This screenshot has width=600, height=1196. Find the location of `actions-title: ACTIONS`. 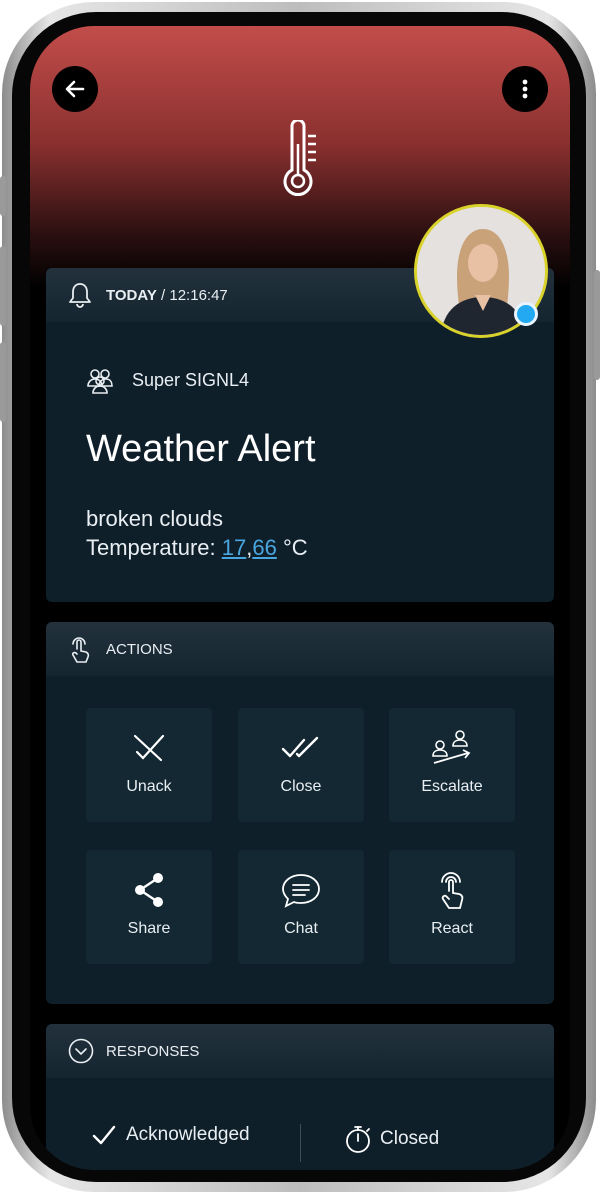

actions-title: ACTIONS is located at coordinates (139, 649).